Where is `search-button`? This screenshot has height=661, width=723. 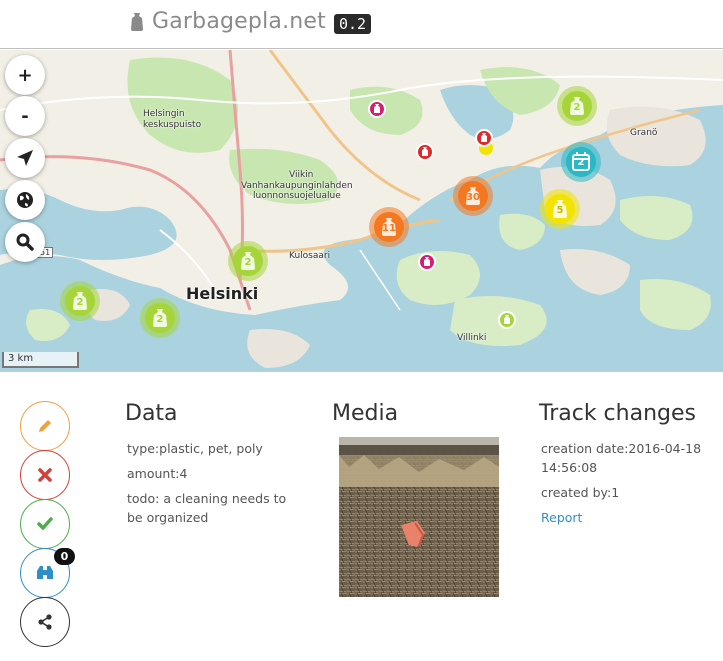 search-button is located at coordinates (25, 242).